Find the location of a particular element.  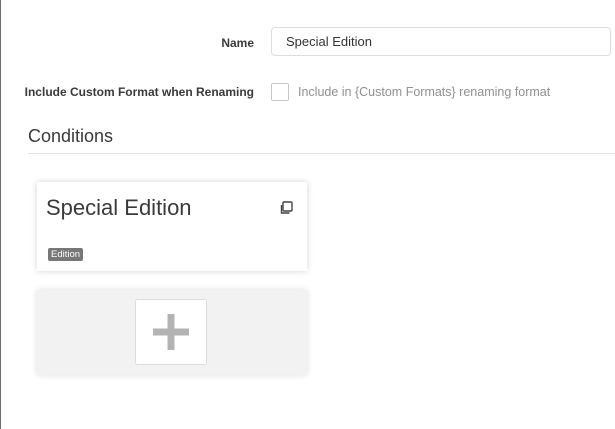

conditions-title: Conditions is located at coordinates (71, 136).